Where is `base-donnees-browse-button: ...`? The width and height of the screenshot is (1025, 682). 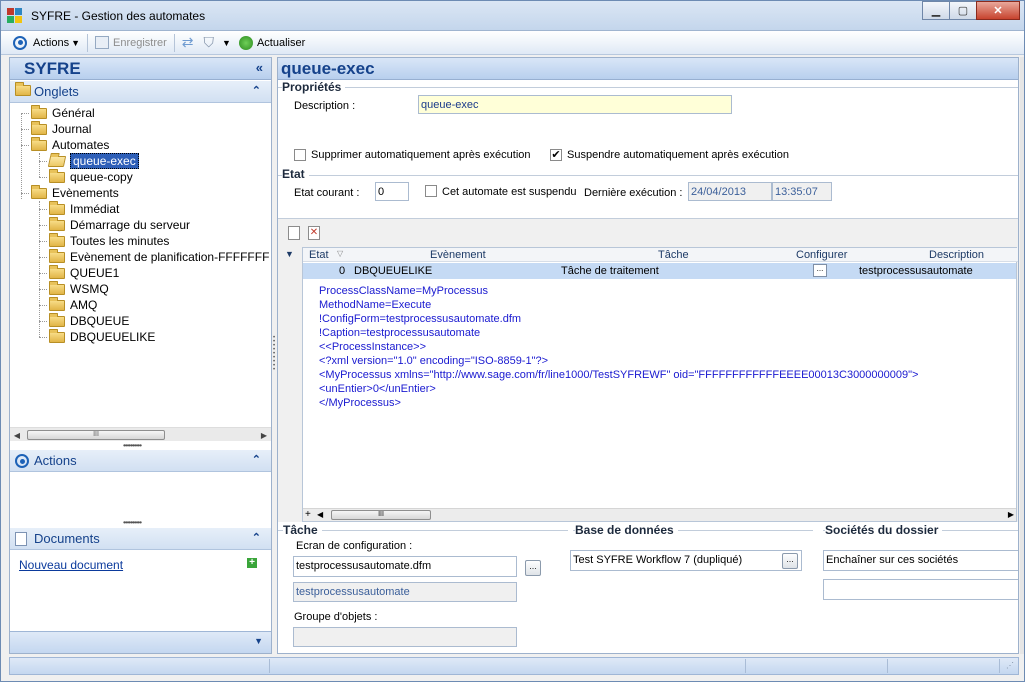
base-donnees-browse-button: ... is located at coordinates (790, 561).